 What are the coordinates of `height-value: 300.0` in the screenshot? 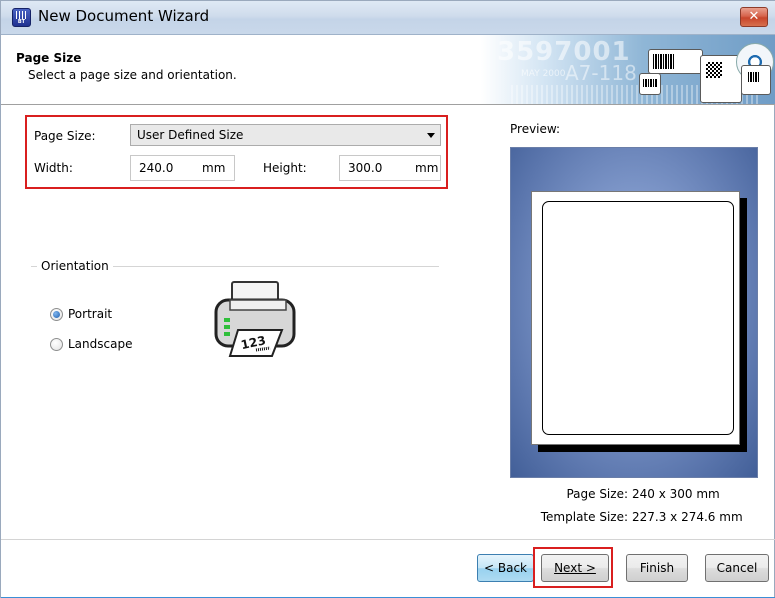 It's located at (365, 168).